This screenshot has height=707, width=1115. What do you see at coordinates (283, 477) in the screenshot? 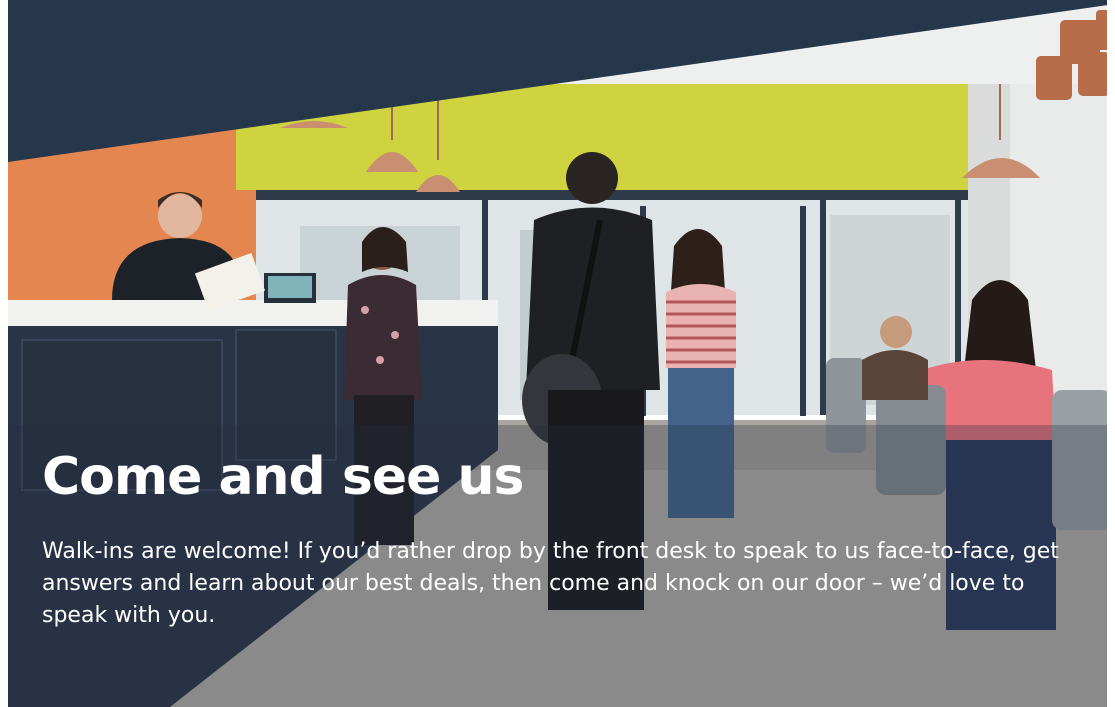
I see `hero-title: Come and see us` at bounding box center [283, 477].